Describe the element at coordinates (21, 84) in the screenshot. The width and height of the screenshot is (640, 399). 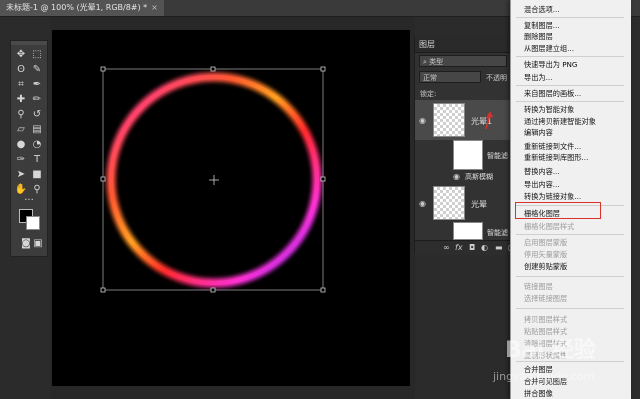
I see `crop-icon: ⌗` at that location.